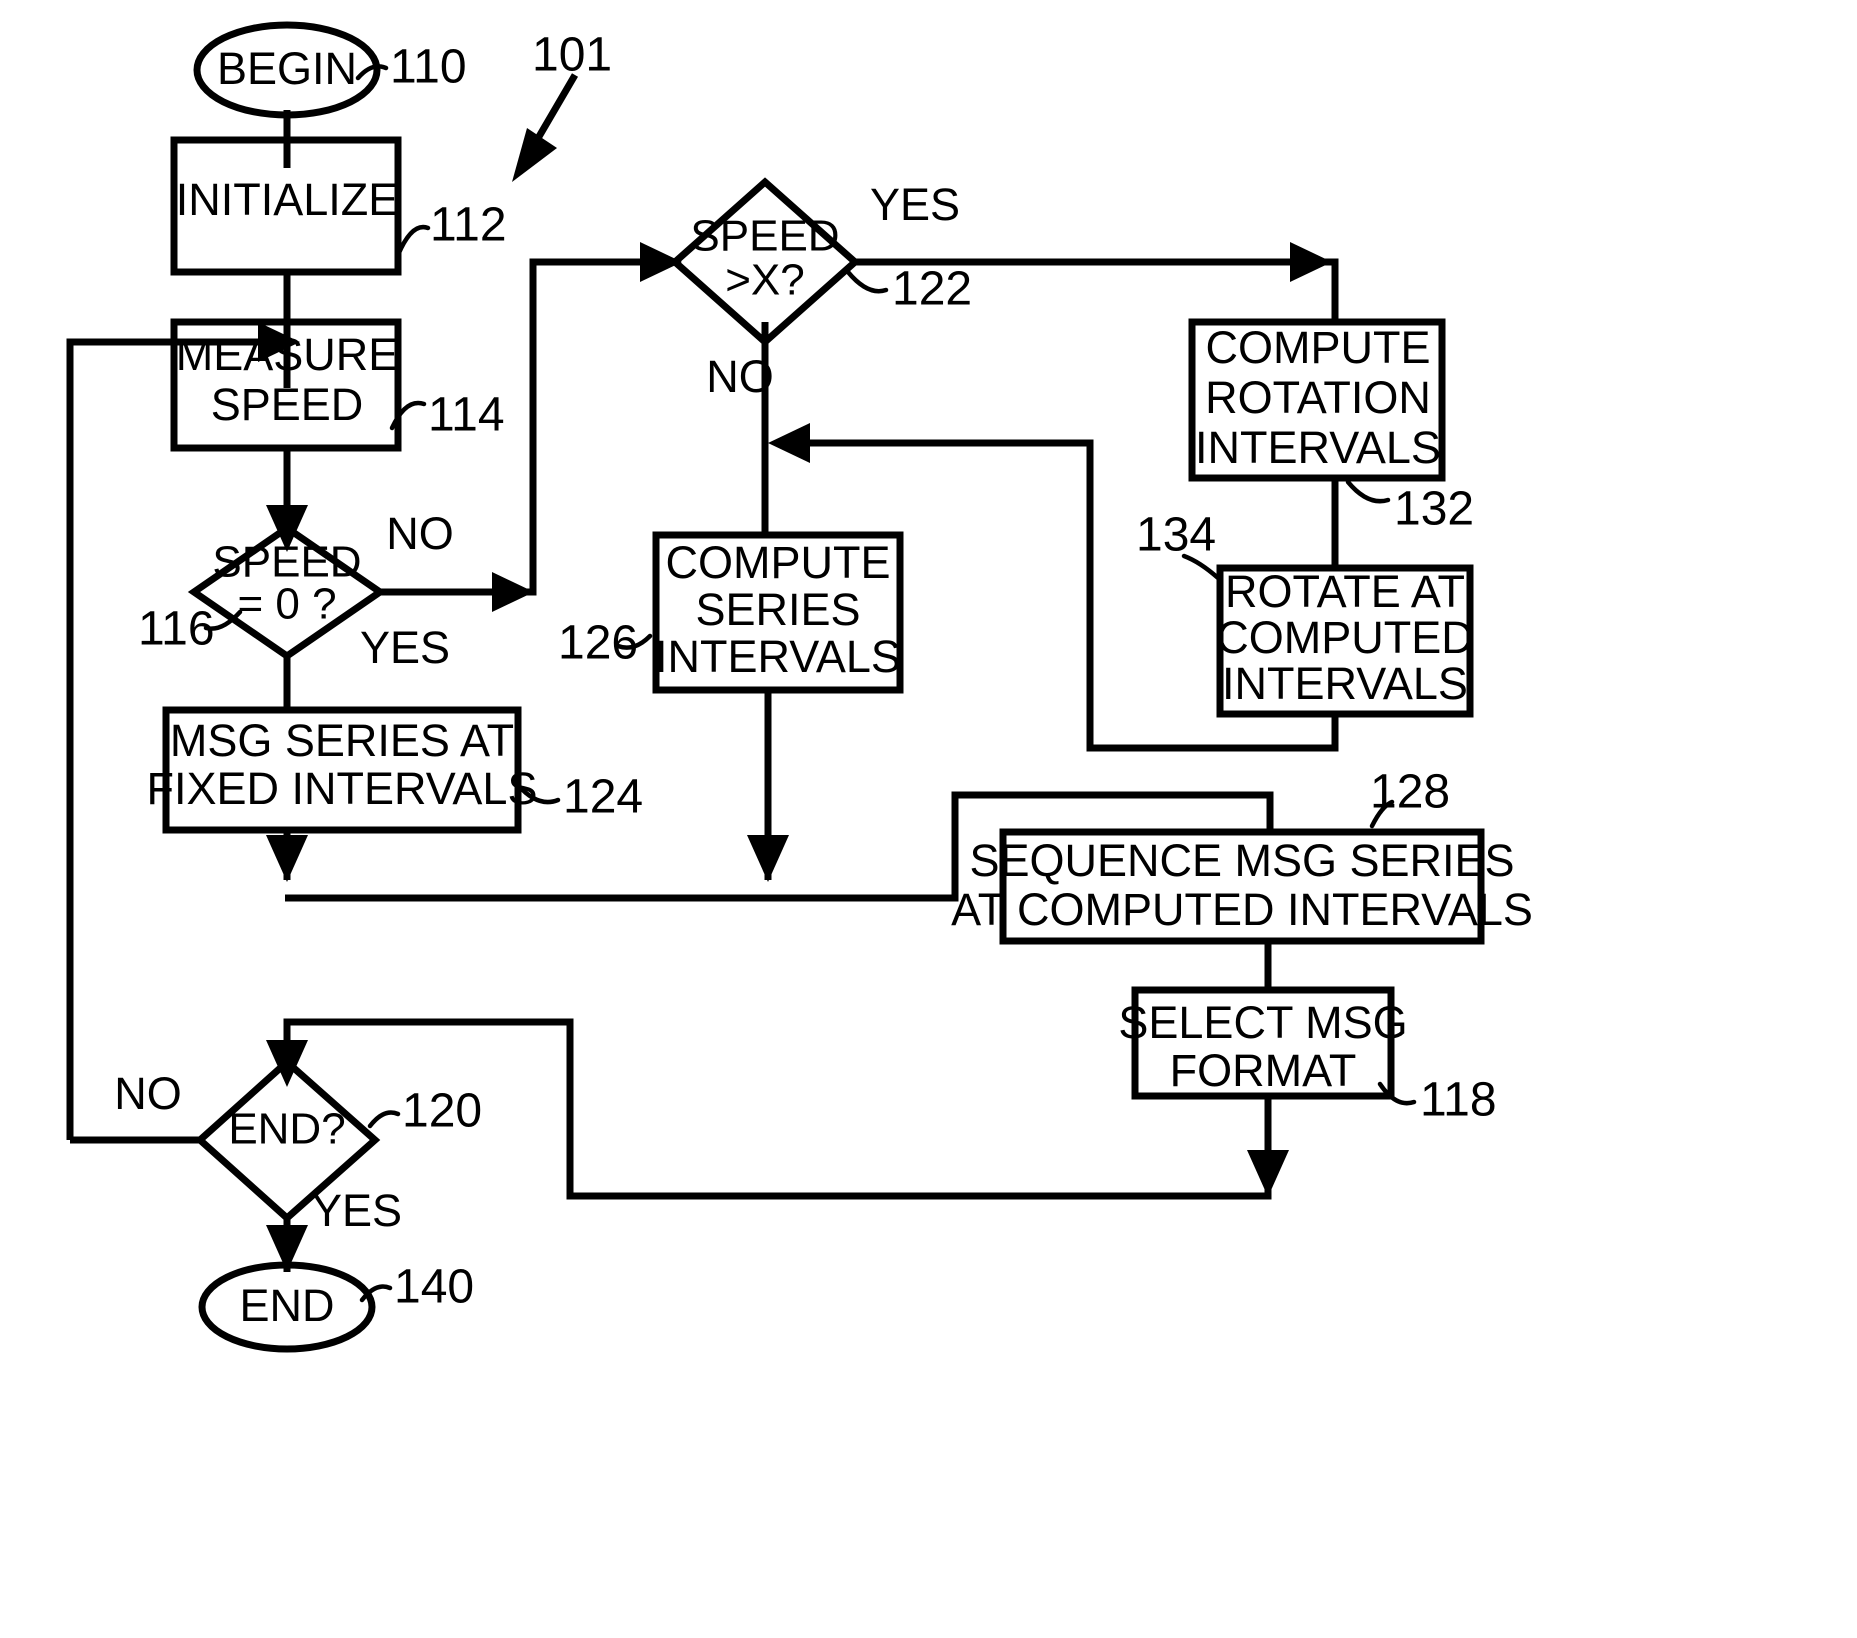 The width and height of the screenshot is (1857, 1638). What do you see at coordinates (603, 797) in the screenshot?
I see `node-msg-series-fixed-ref: 124` at bounding box center [603, 797].